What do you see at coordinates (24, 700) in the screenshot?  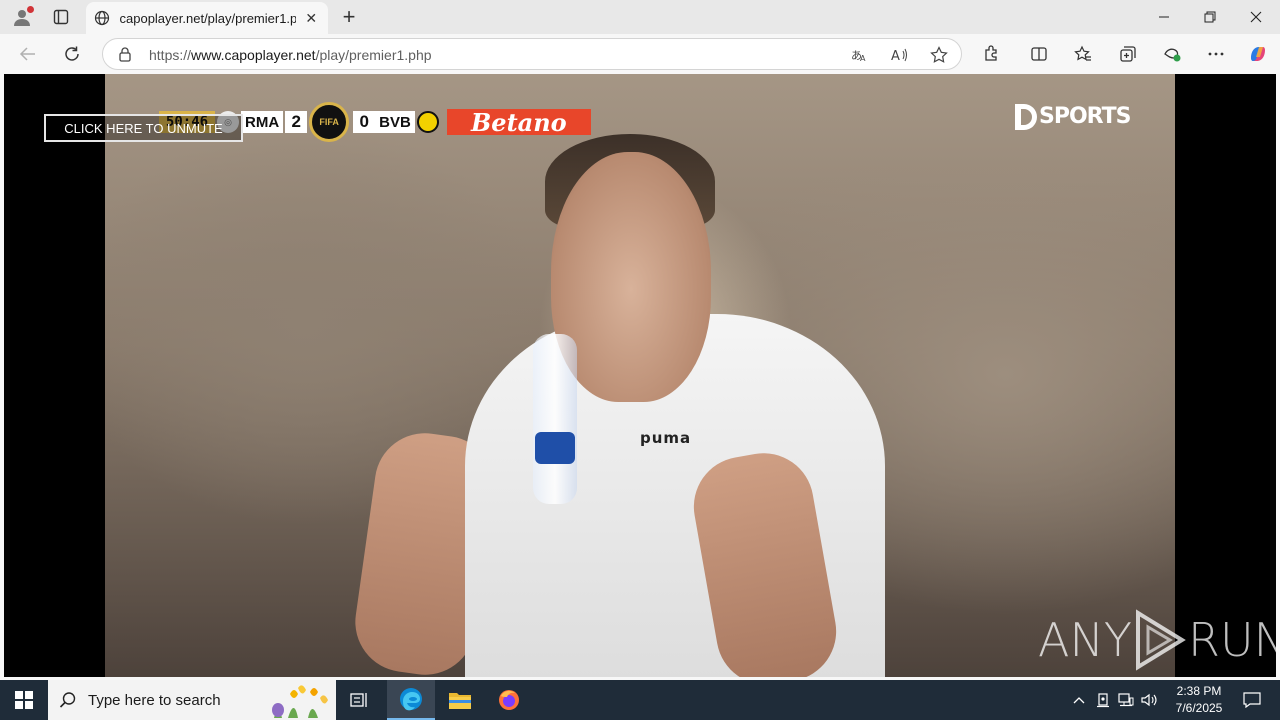 I see `windows-start-icon` at bounding box center [24, 700].